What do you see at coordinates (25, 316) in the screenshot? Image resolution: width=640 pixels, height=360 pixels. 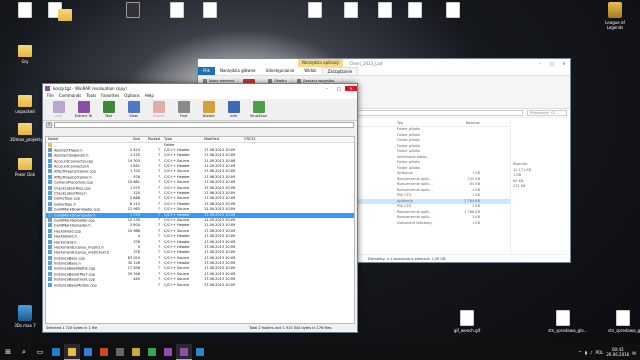 I see `desktop-icon: 3Ds max 7` at bounding box center [25, 316].